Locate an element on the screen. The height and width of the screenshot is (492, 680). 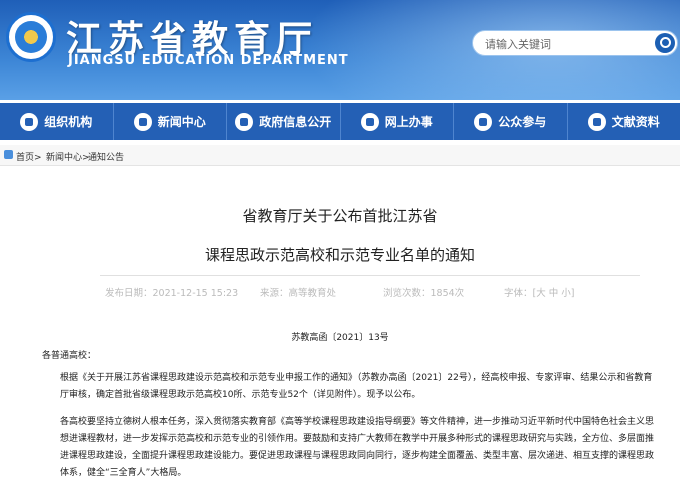
breadcrumb-home: 首页> is located at coordinates (29, 156).